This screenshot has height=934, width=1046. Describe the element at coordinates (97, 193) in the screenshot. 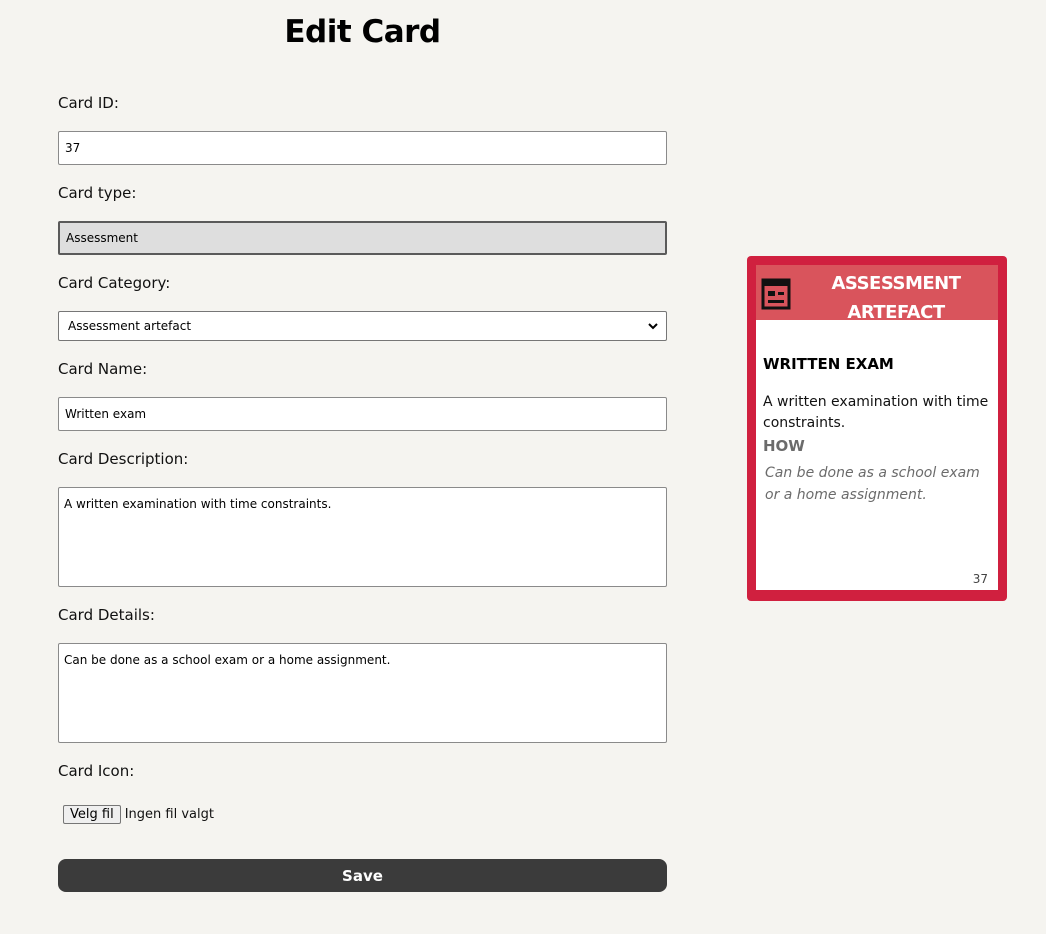

I see `card-type-label: Card type:` at that location.